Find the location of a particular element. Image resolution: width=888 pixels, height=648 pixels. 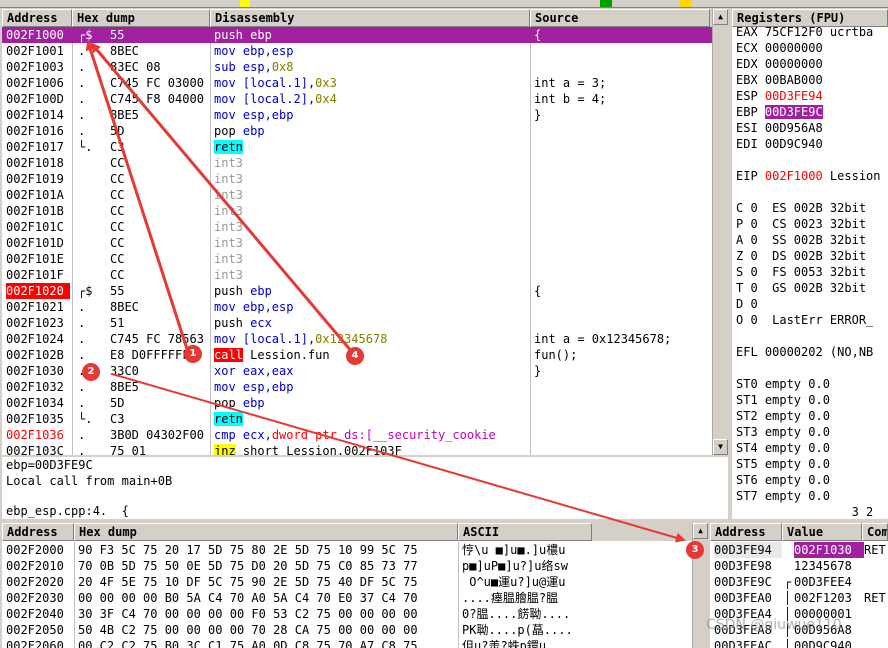

register-line: EBX 00BAB000 is located at coordinates (812, 80).